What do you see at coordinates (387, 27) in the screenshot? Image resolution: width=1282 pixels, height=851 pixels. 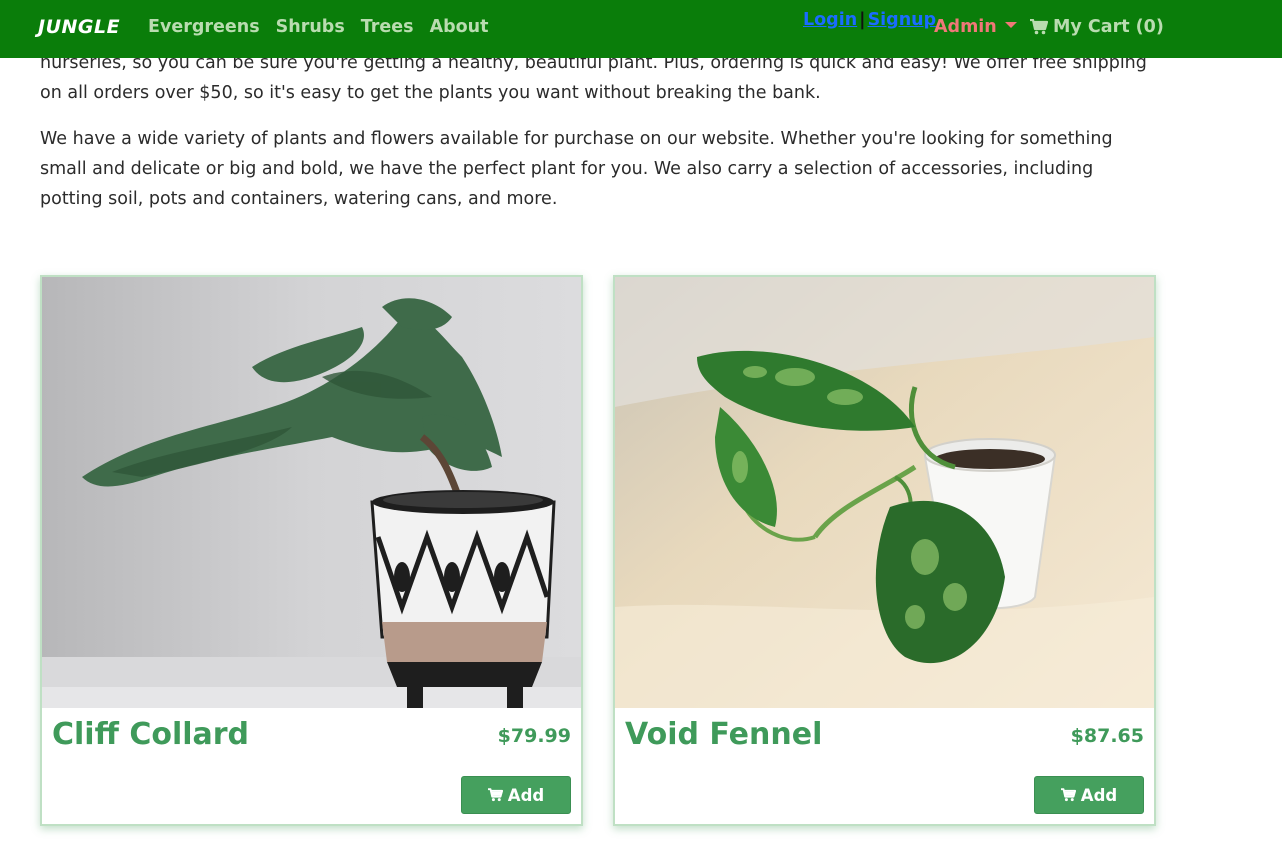 I see `nav-link-trees: Trees` at bounding box center [387, 27].